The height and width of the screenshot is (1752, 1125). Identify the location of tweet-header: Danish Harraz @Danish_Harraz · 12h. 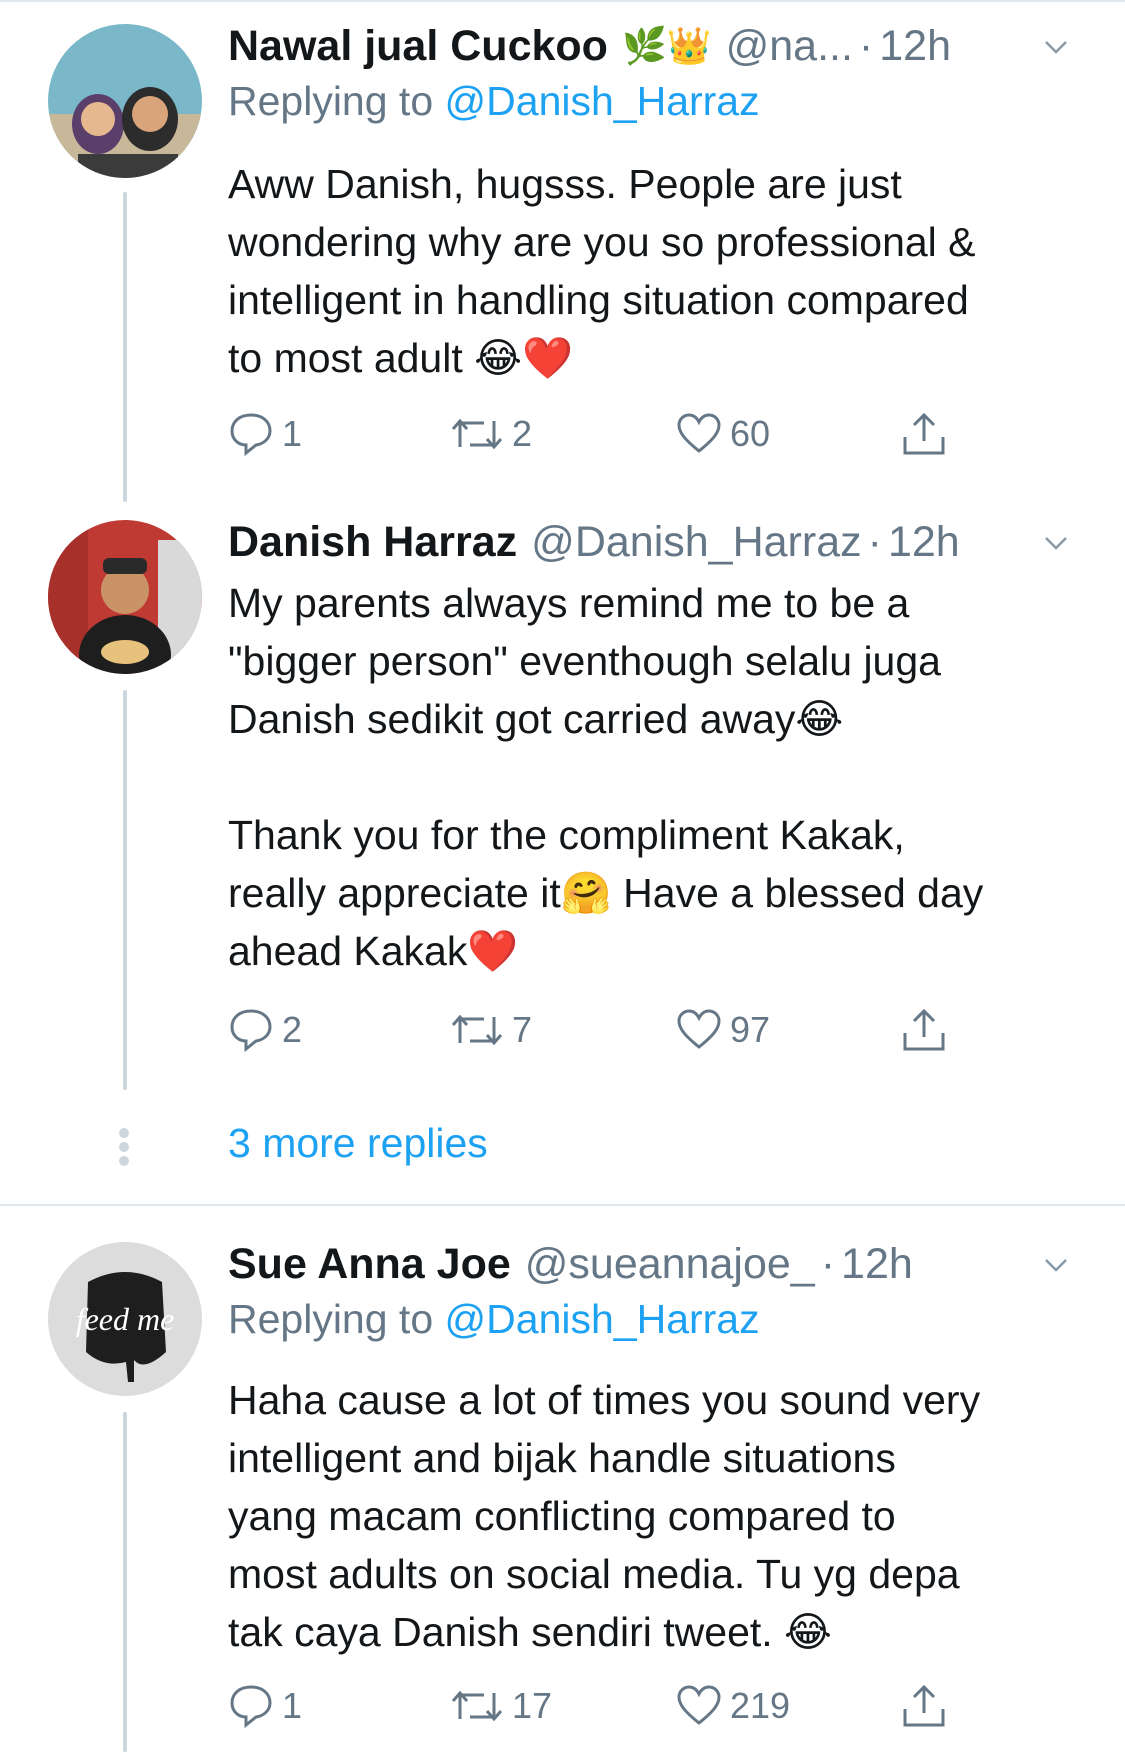
(646, 542).